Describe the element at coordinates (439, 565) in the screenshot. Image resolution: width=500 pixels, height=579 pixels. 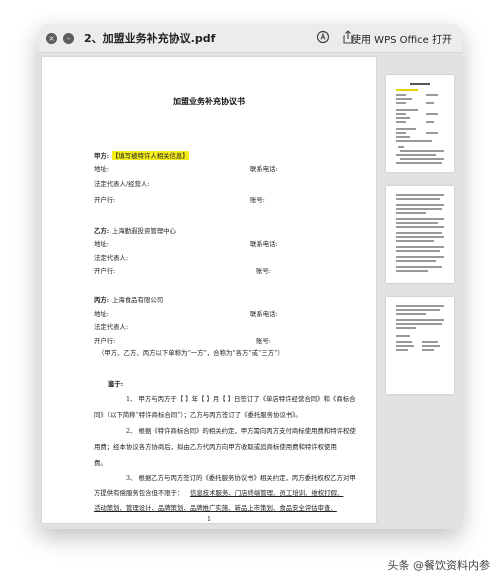
I see `watermark: 头条 @餐饮资料内参` at that location.